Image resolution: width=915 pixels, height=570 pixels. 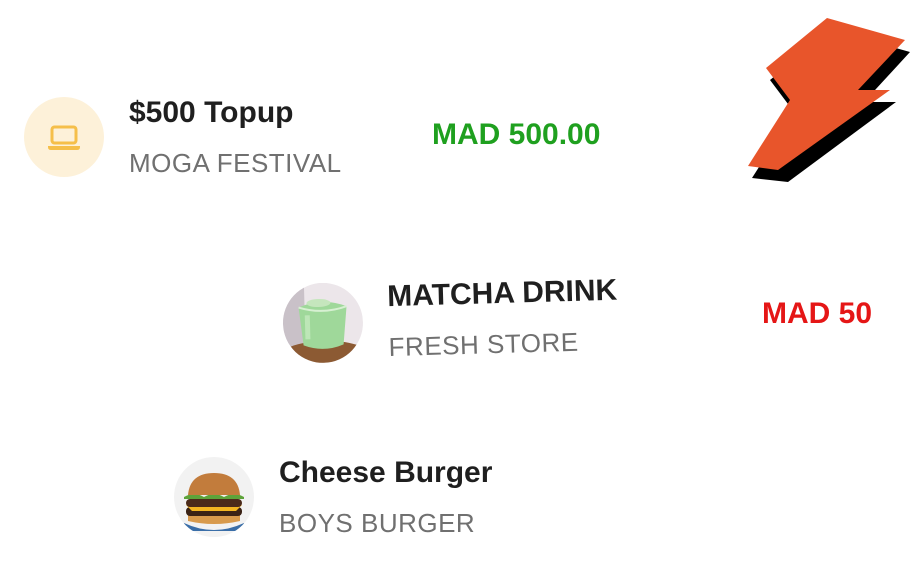 I want to click on transaction-title: $500 Topup, so click(x=211, y=112).